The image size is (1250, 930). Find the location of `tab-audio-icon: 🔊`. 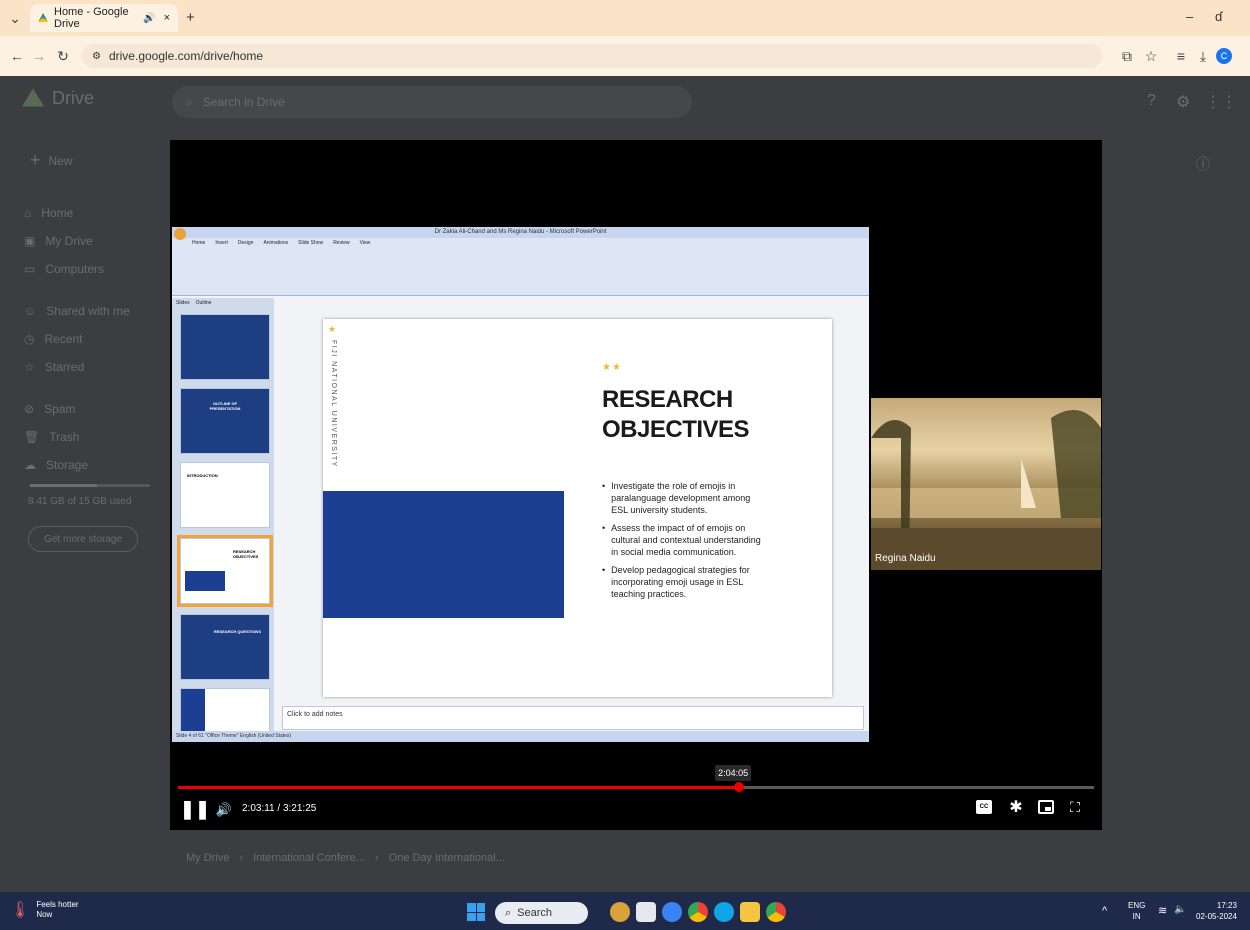

tab-audio-icon: 🔊 is located at coordinates (149, 18).